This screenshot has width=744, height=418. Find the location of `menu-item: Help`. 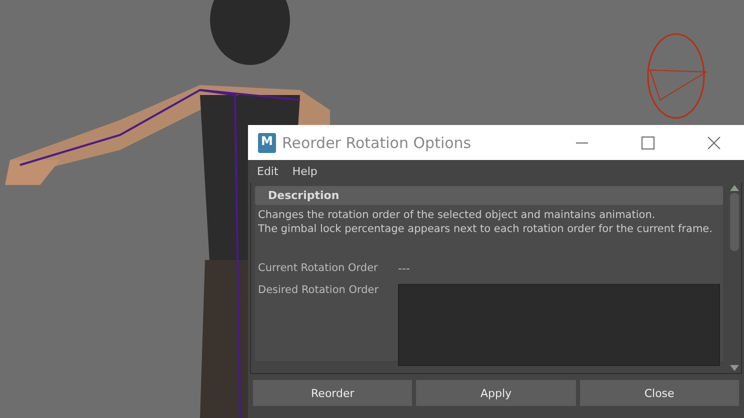

menu-item: Help is located at coordinates (305, 171).